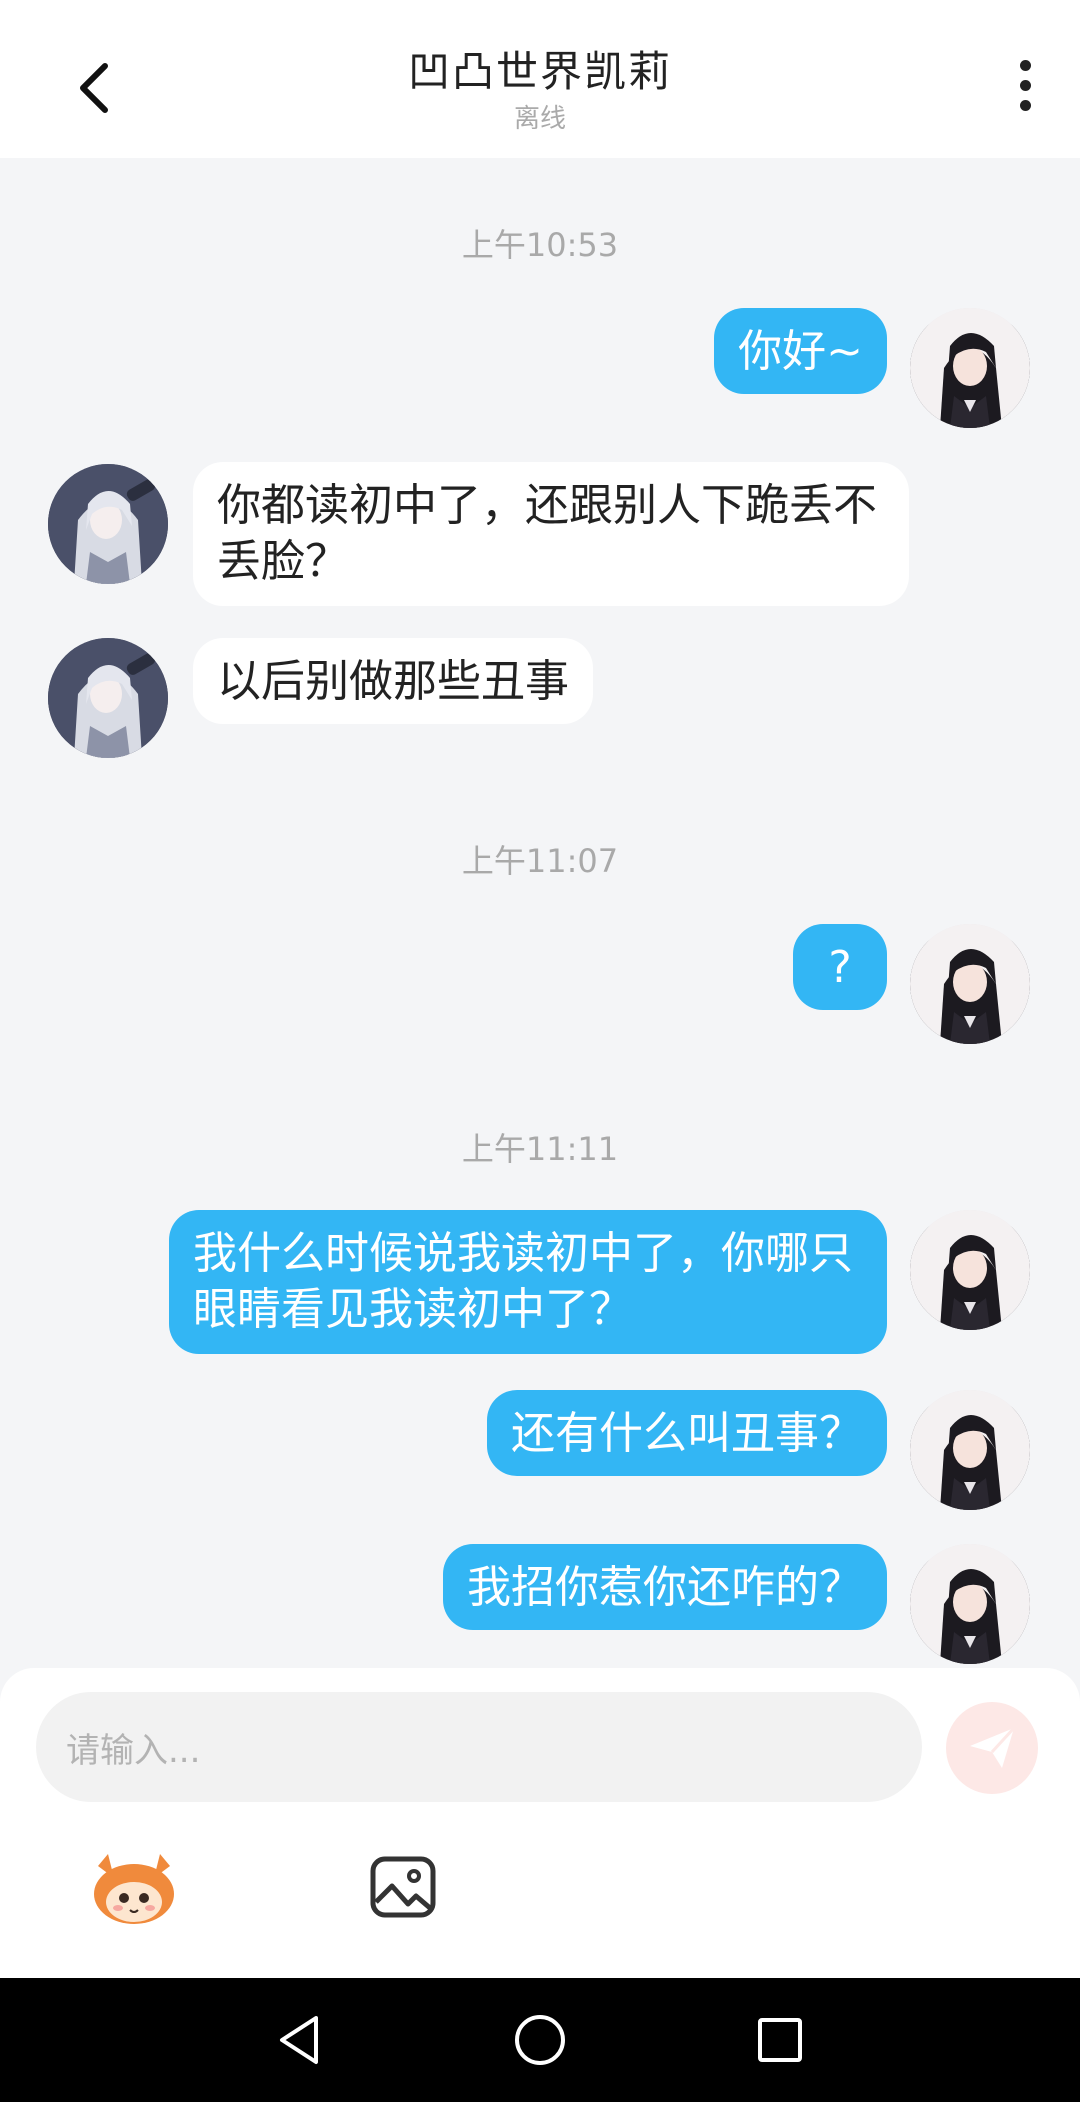 The image size is (1080, 2102). I want to click on circle-home-icon, so click(540, 2040).